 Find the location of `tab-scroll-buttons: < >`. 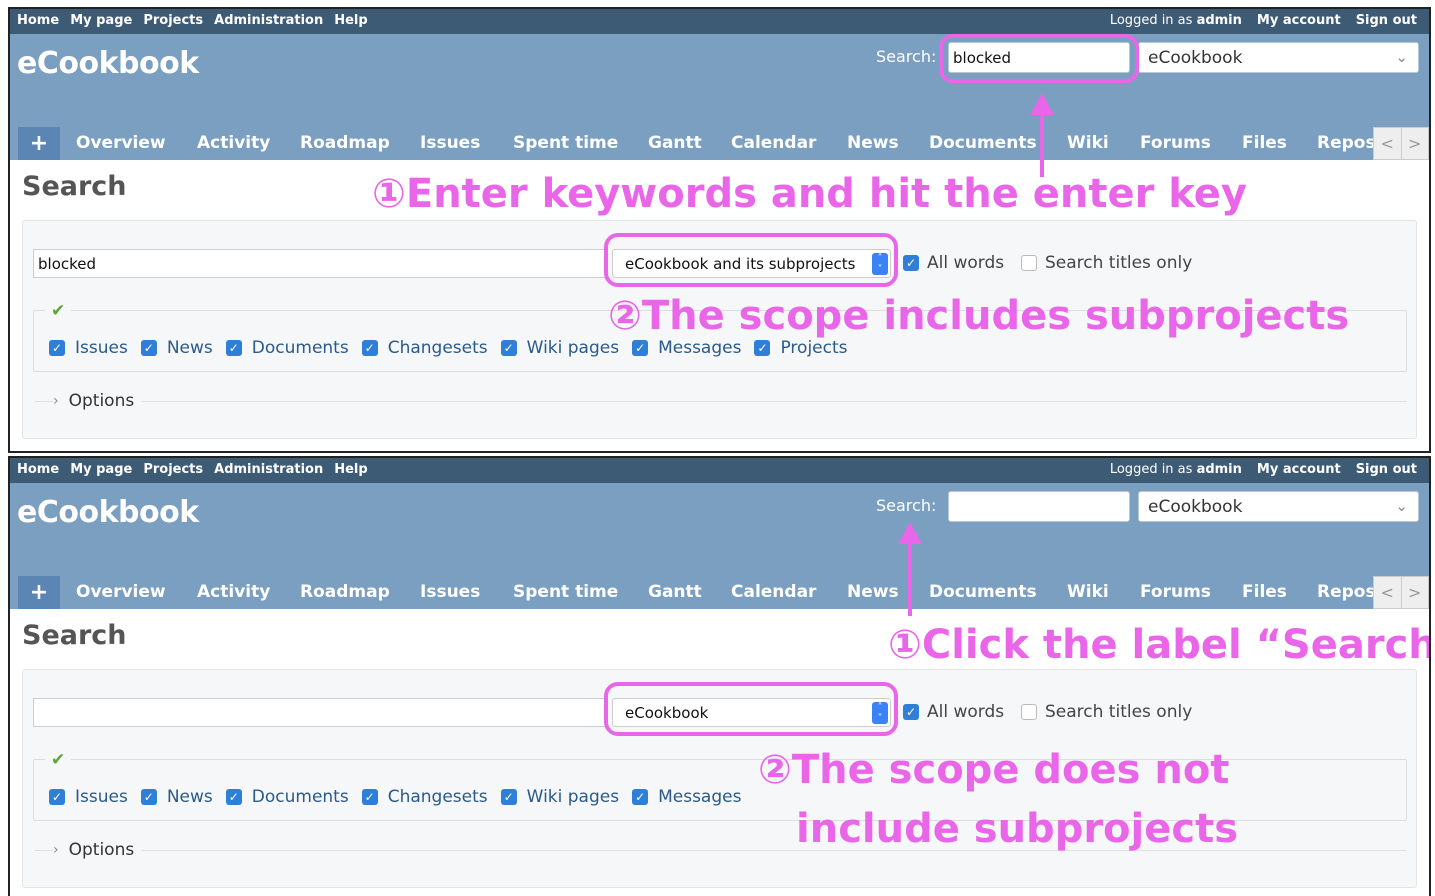

tab-scroll-buttons: < > is located at coordinates (1401, 143).